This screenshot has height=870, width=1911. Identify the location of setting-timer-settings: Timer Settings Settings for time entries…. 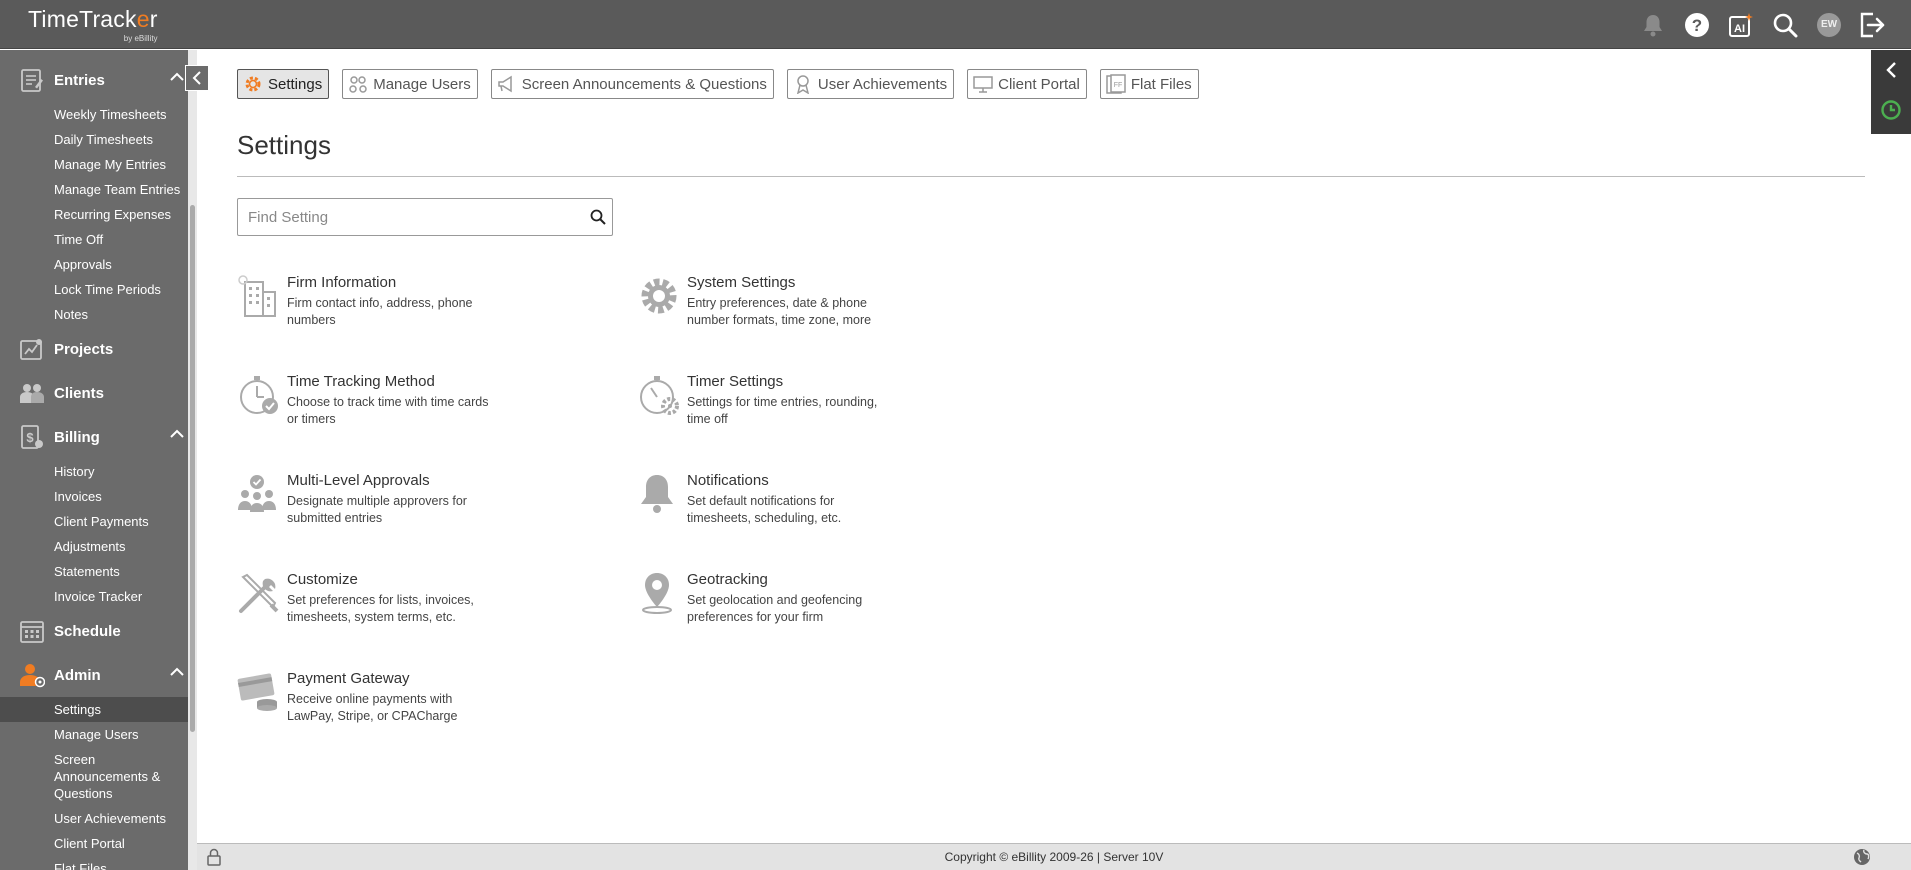
(827, 408).